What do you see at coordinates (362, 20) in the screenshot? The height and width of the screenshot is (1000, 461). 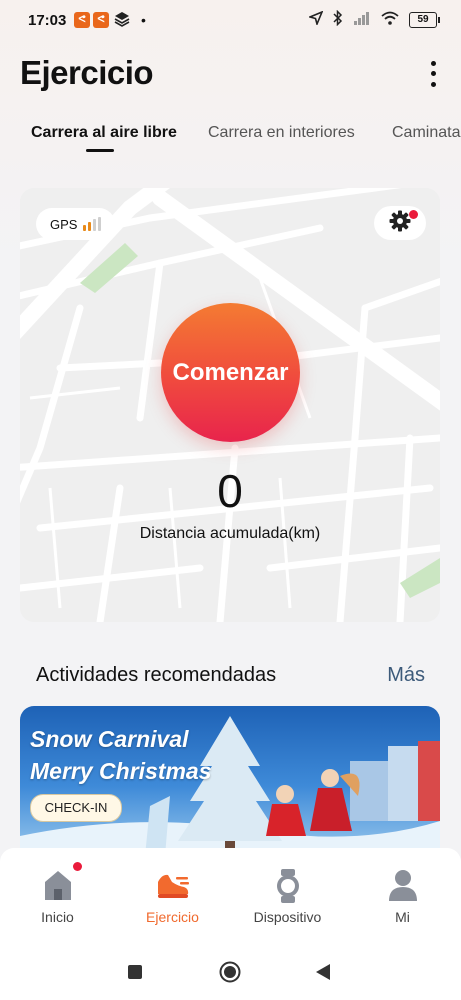 I see `signal-icon` at bounding box center [362, 20].